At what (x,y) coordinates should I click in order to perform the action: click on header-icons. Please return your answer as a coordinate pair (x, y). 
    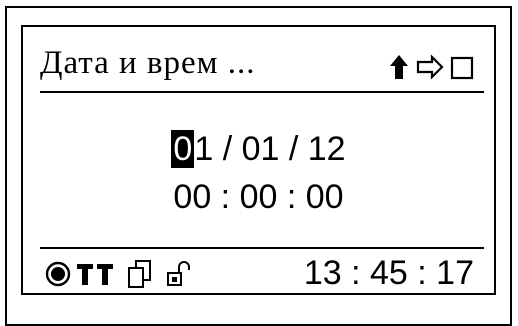
    Looking at the image, I should click on (439, 67).